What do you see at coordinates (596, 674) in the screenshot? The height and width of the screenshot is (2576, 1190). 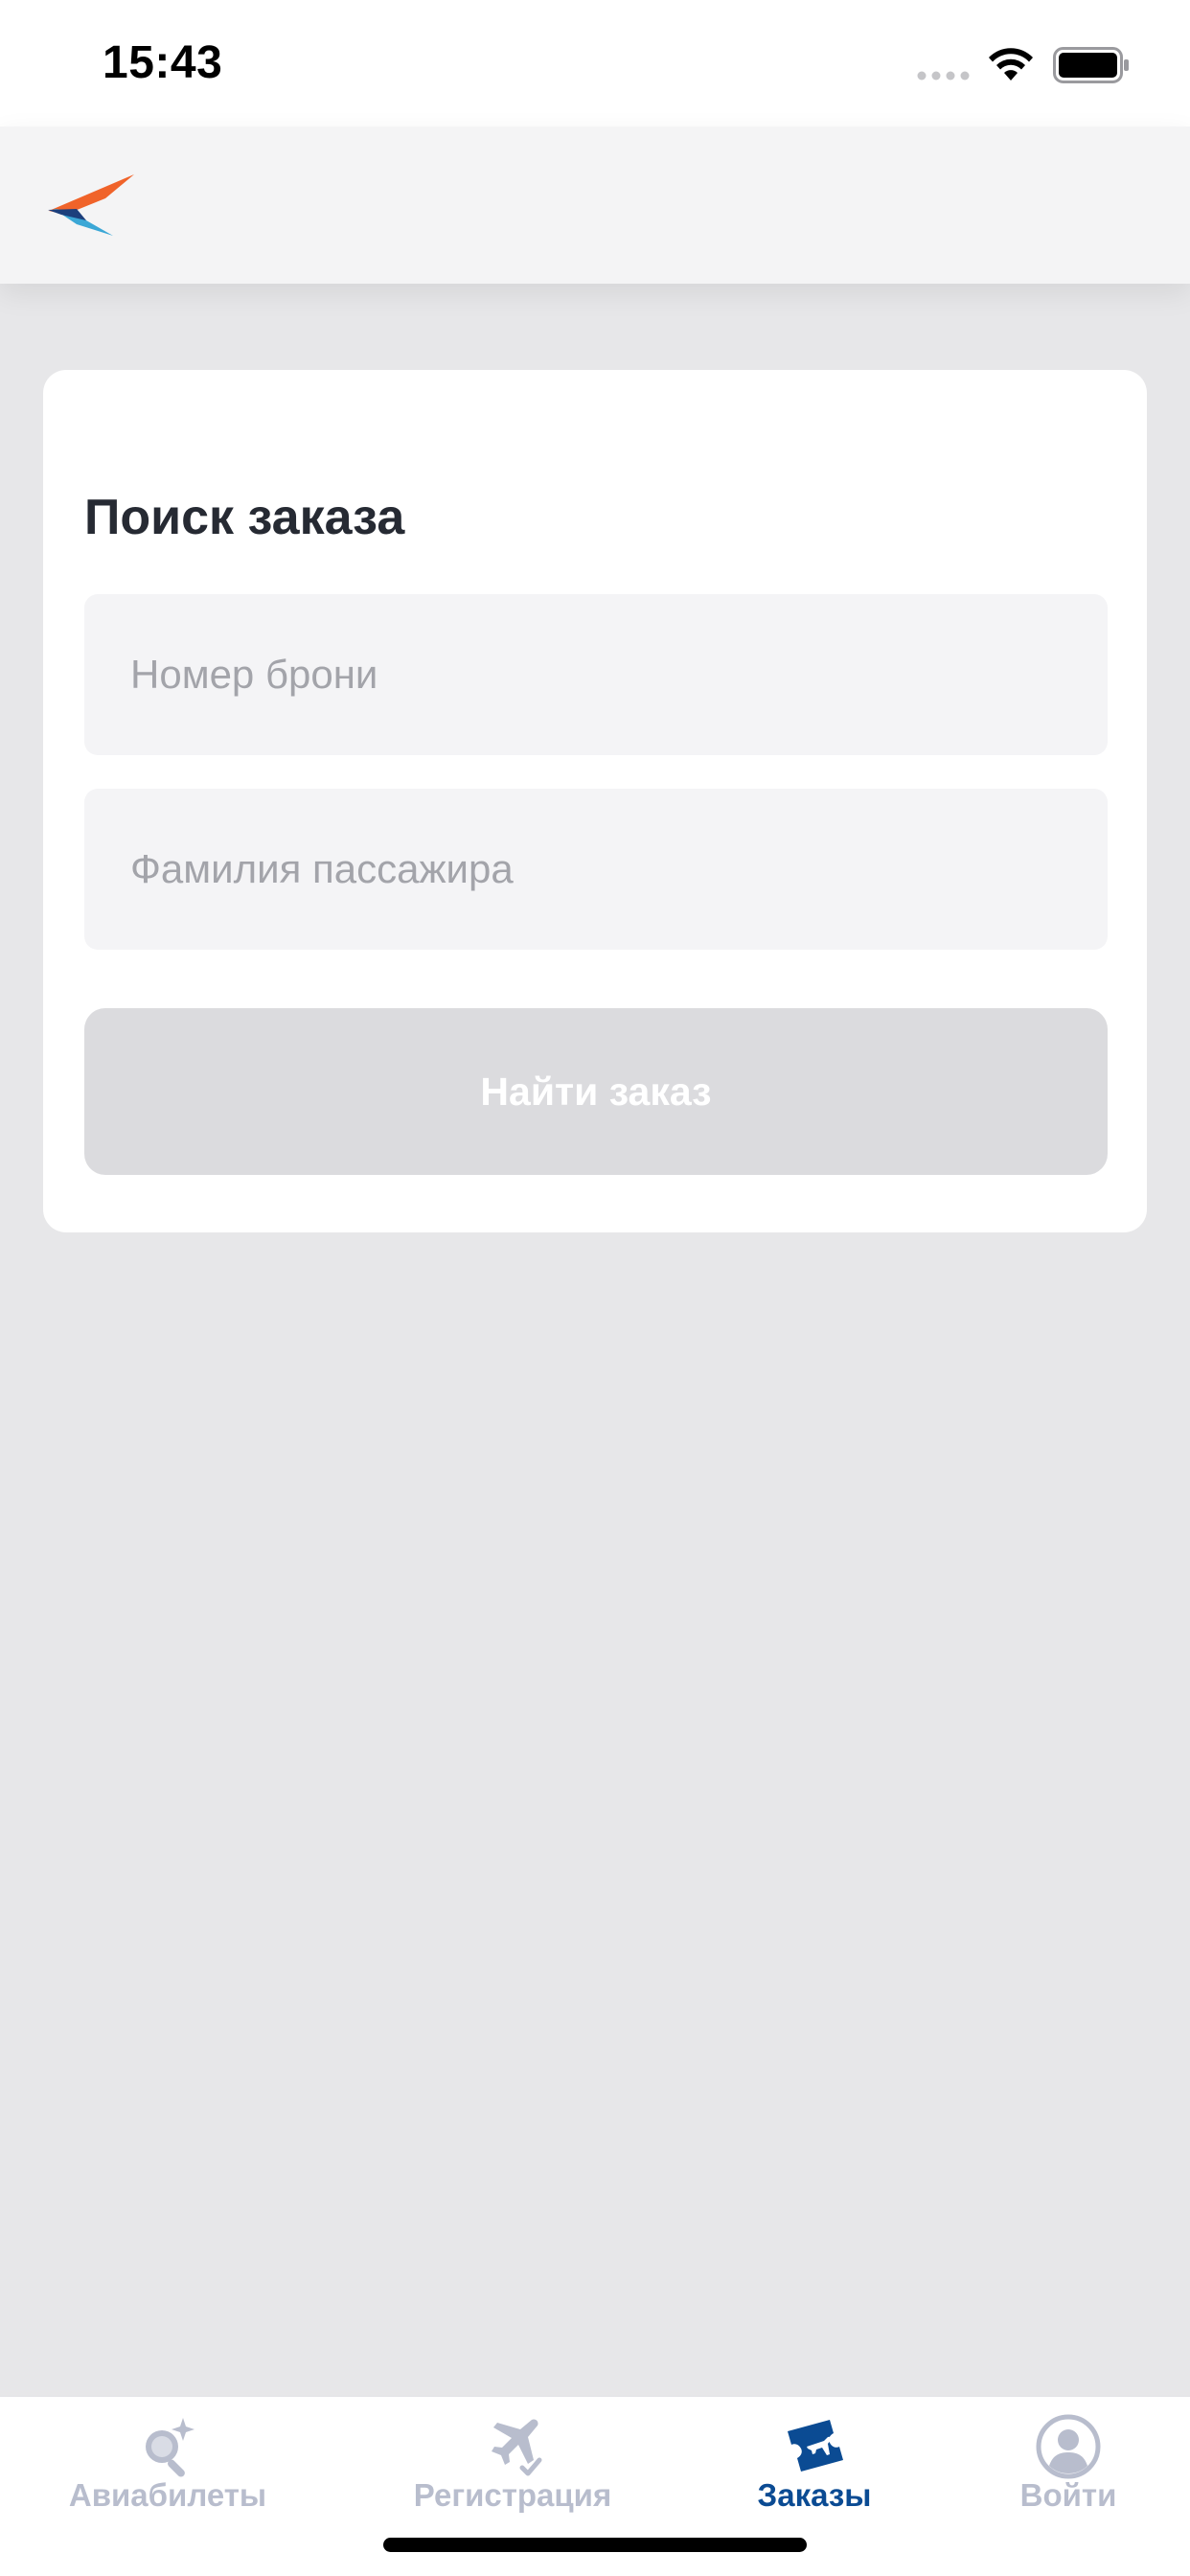 I see `booking-number-input` at bounding box center [596, 674].